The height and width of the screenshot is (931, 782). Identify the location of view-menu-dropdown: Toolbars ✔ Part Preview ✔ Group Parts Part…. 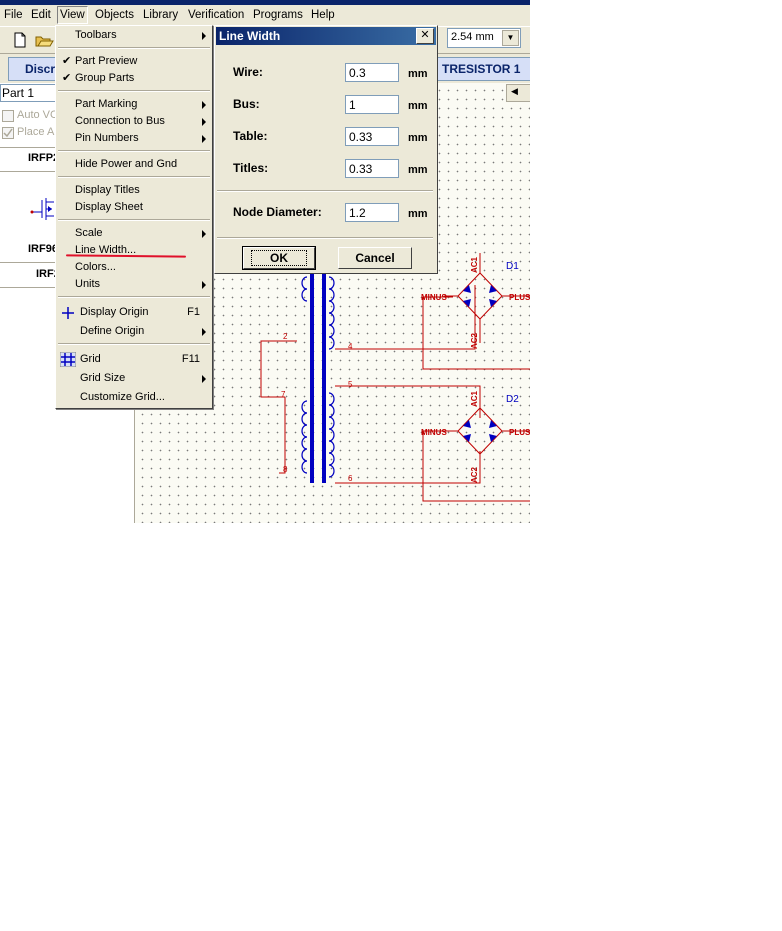
(134, 217).